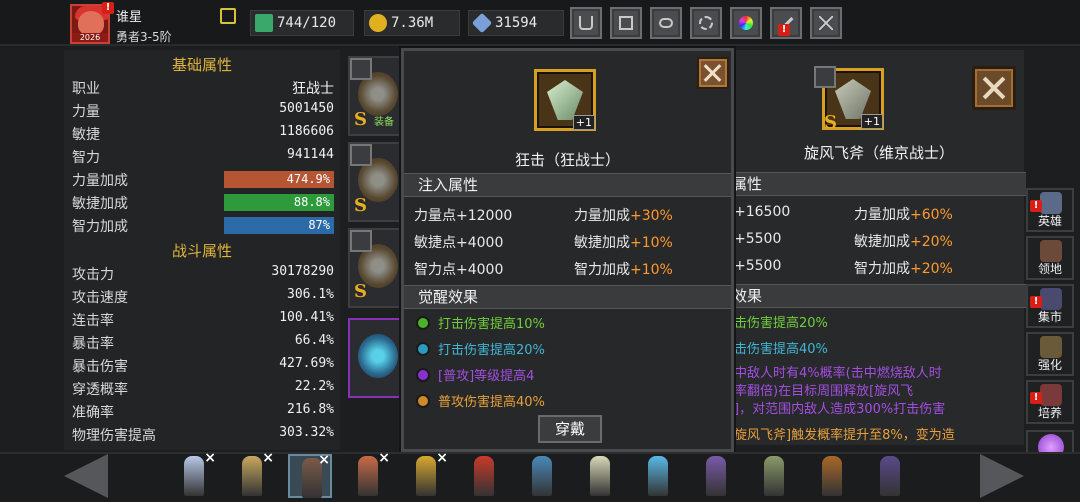  Describe the element at coordinates (203, 434) in the screenshot. I see `attr-row: 物理伤害提高 303.32%` at that location.